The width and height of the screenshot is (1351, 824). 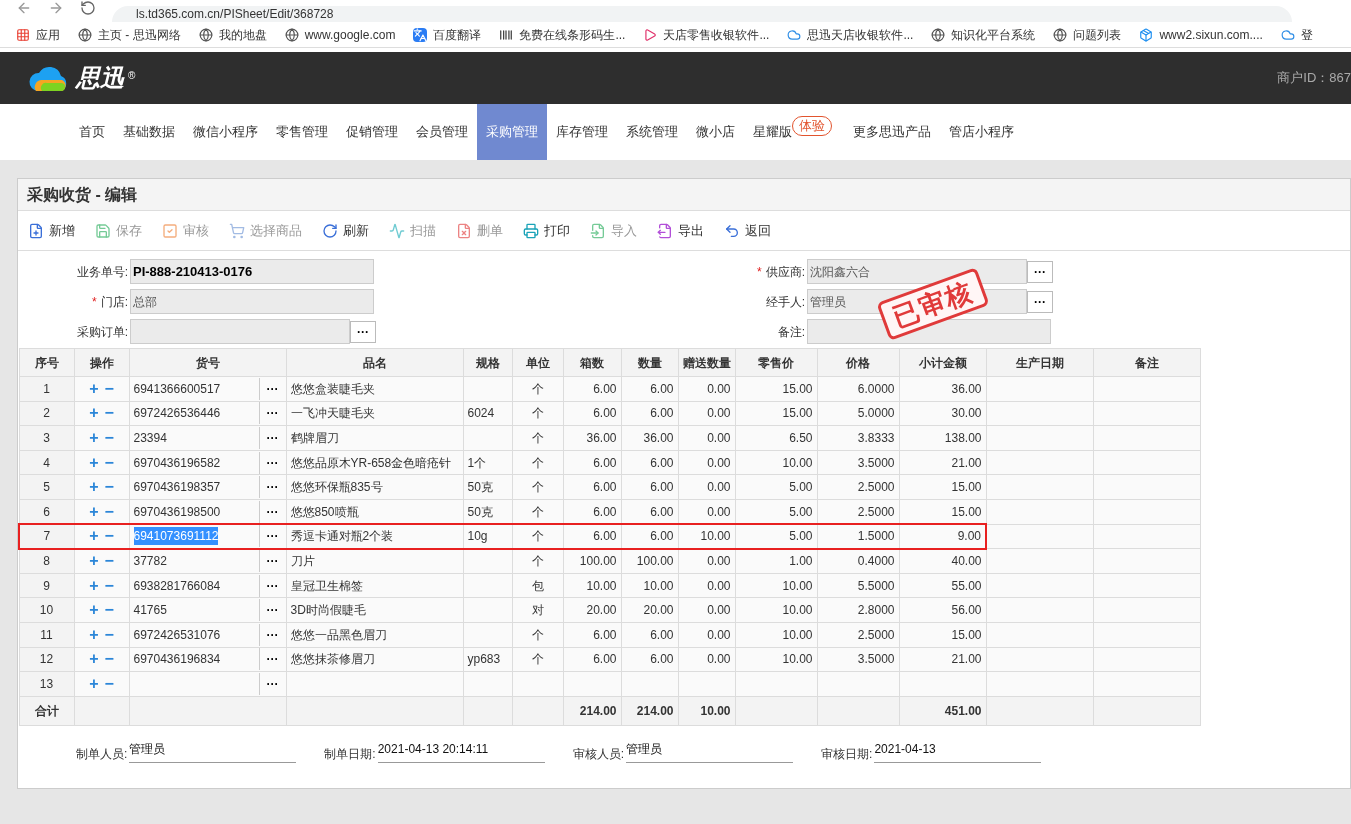 What do you see at coordinates (194, 511) in the screenshot?
I see `code-field: 6970436198500` at bounding box center [194, 511].